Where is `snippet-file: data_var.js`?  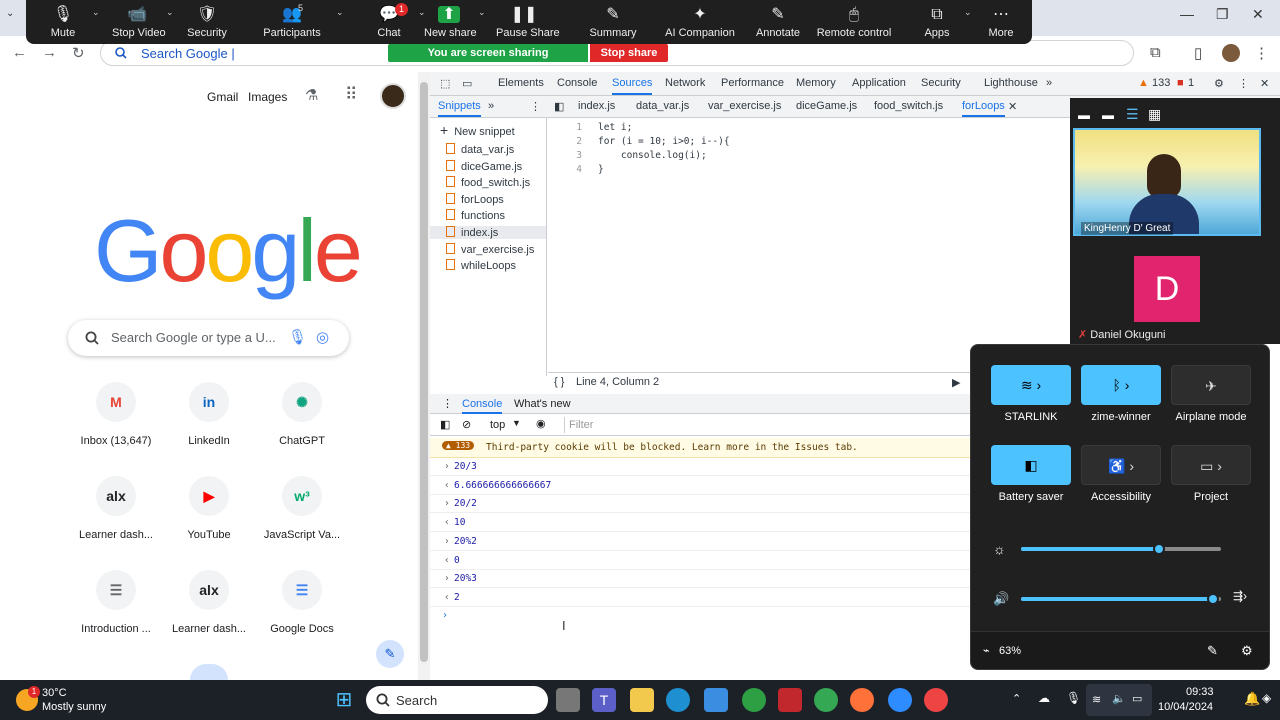 snippet-file: data_var.js is located at coordinates (480, 149).